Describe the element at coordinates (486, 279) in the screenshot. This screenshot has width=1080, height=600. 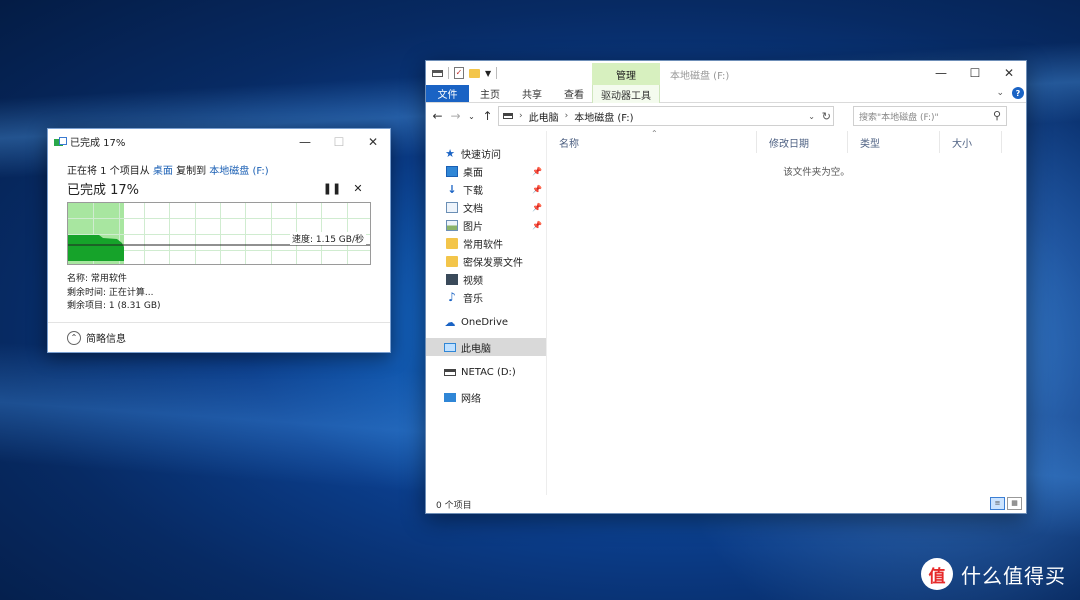
I see `sidebar-item-videos: 视频` at that location.